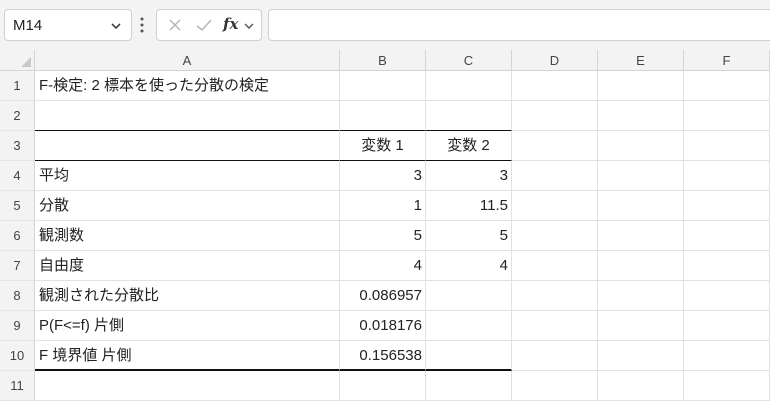 The width and height of the screenshot is (770, 416). Describe the element at coordinates (469, 236) in the screenshot. I see `cell-c-row: 5` at that location.